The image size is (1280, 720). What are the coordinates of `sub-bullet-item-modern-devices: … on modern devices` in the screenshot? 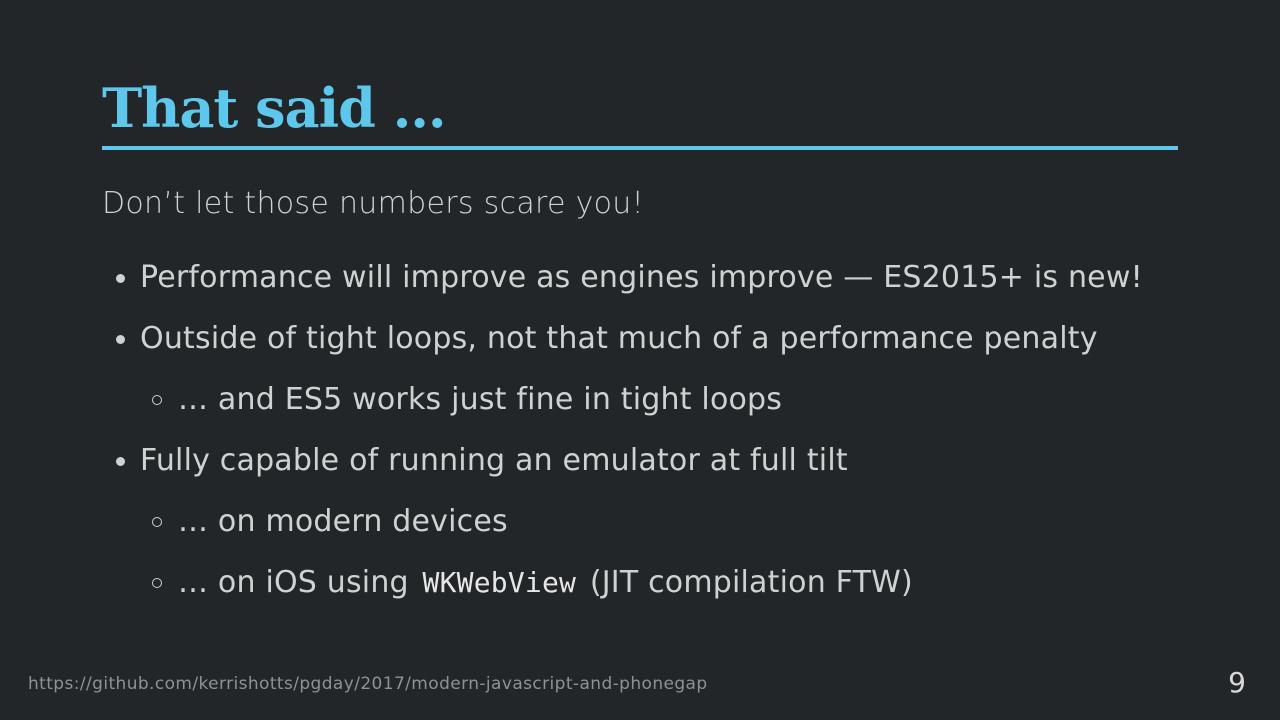 It's located at (652, 524).